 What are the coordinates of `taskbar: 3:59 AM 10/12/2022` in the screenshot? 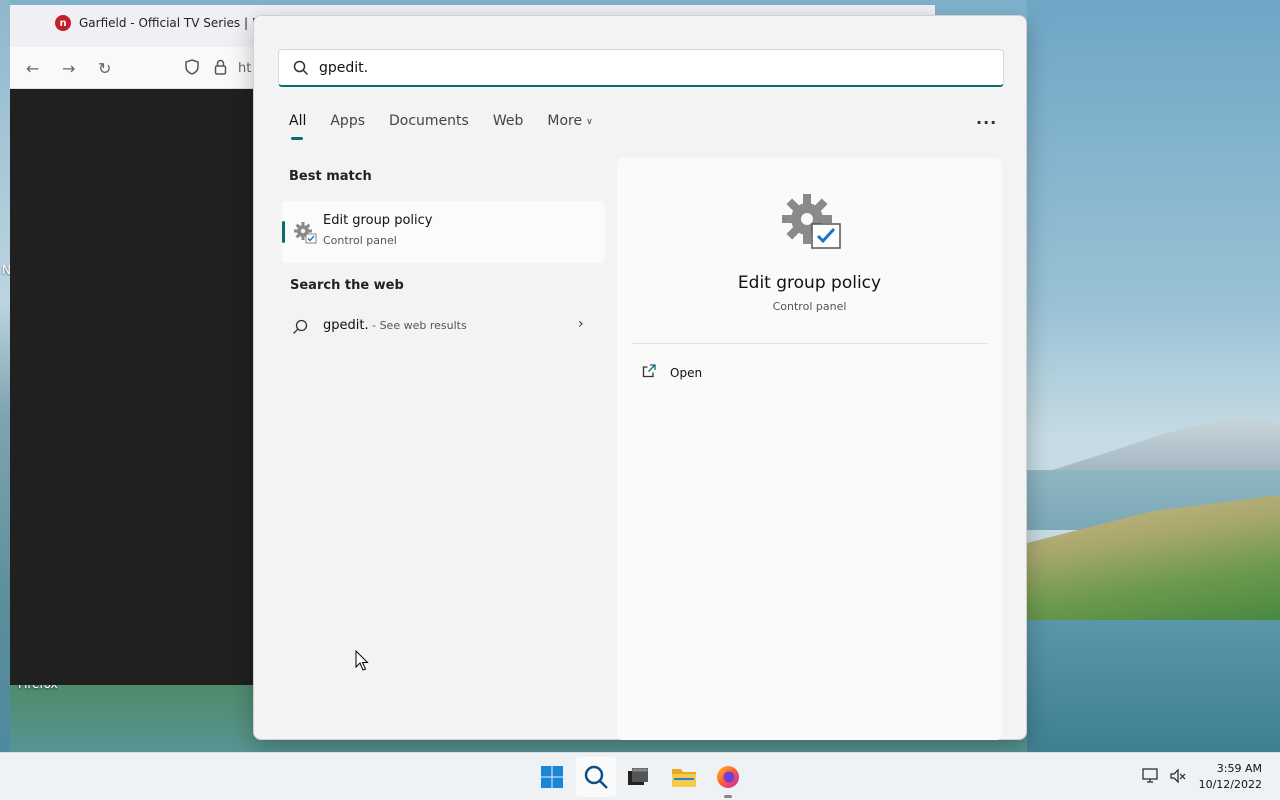 It's located at (640, 776).